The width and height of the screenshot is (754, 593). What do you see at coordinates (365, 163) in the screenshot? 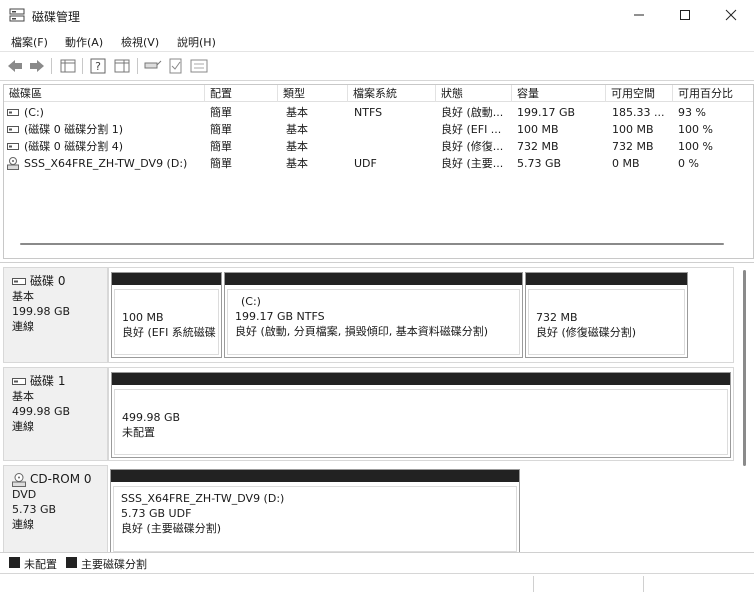
I see `volume-filesystem: UDF` at bounding box center [365, 163].